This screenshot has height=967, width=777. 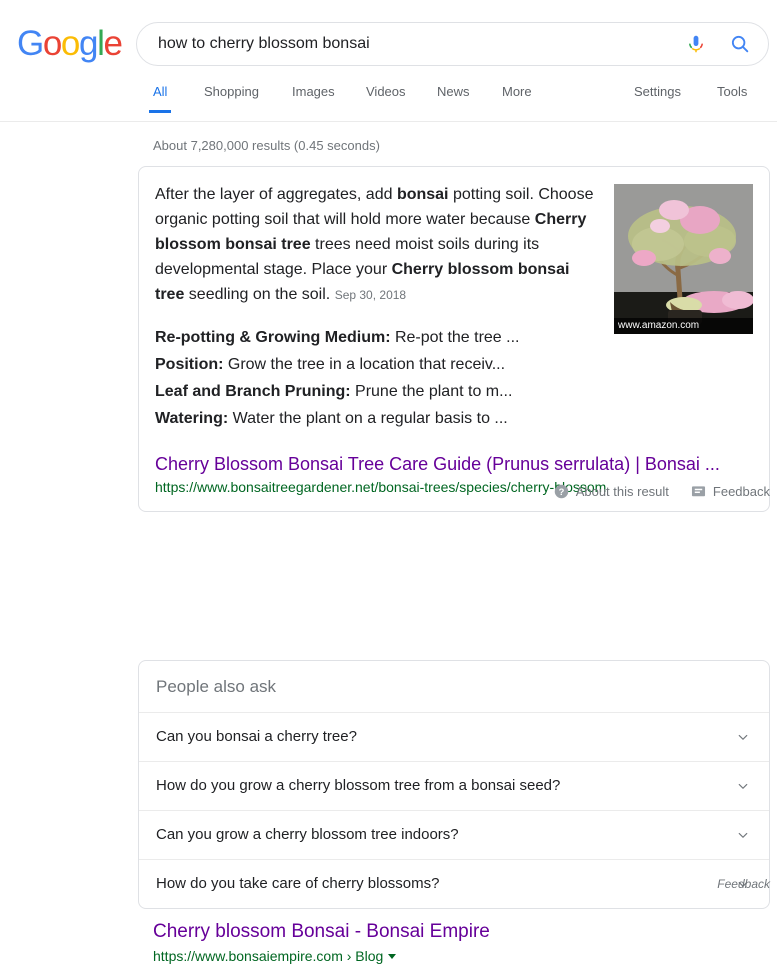 What do you see at coordinates (231, 98) in the screenshot?
I see `tab-shopping: Shopping` at bounding box center [231, 98].